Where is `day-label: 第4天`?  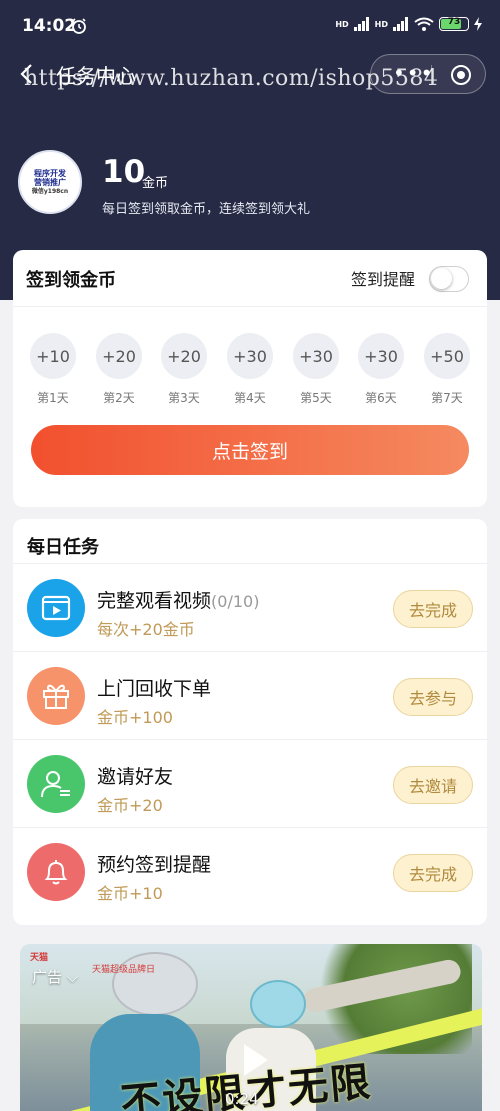
day-label: 第4天 is located at coordinates (250, 398).